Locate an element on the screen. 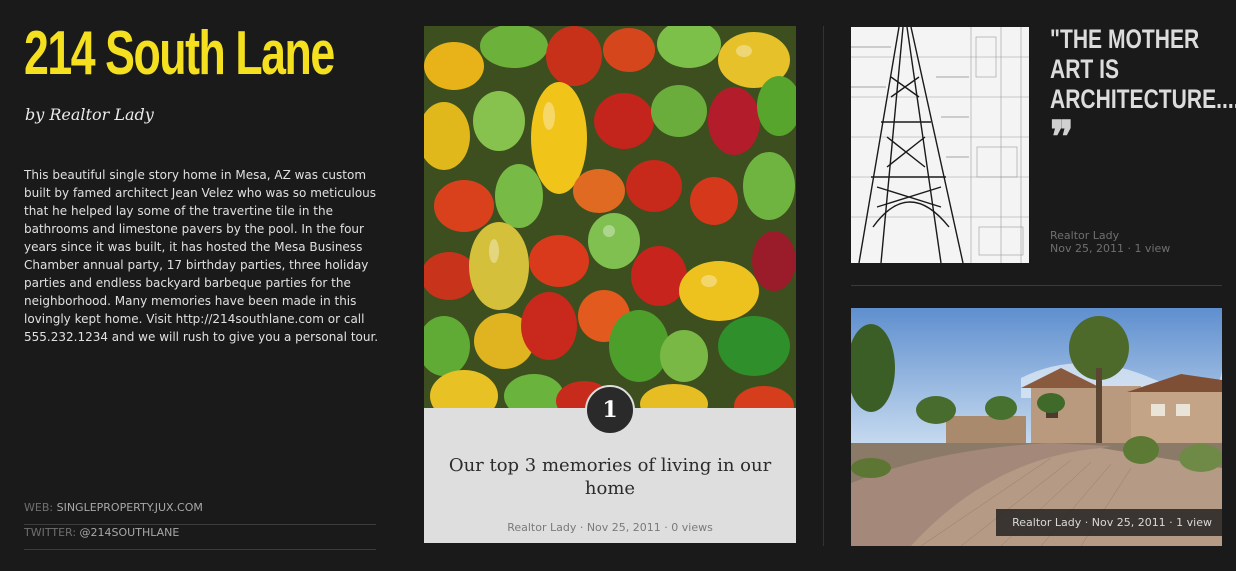  meta-twitter-row: TWITTER: @214SOUTHLANE is located at coordinates (200, 537).